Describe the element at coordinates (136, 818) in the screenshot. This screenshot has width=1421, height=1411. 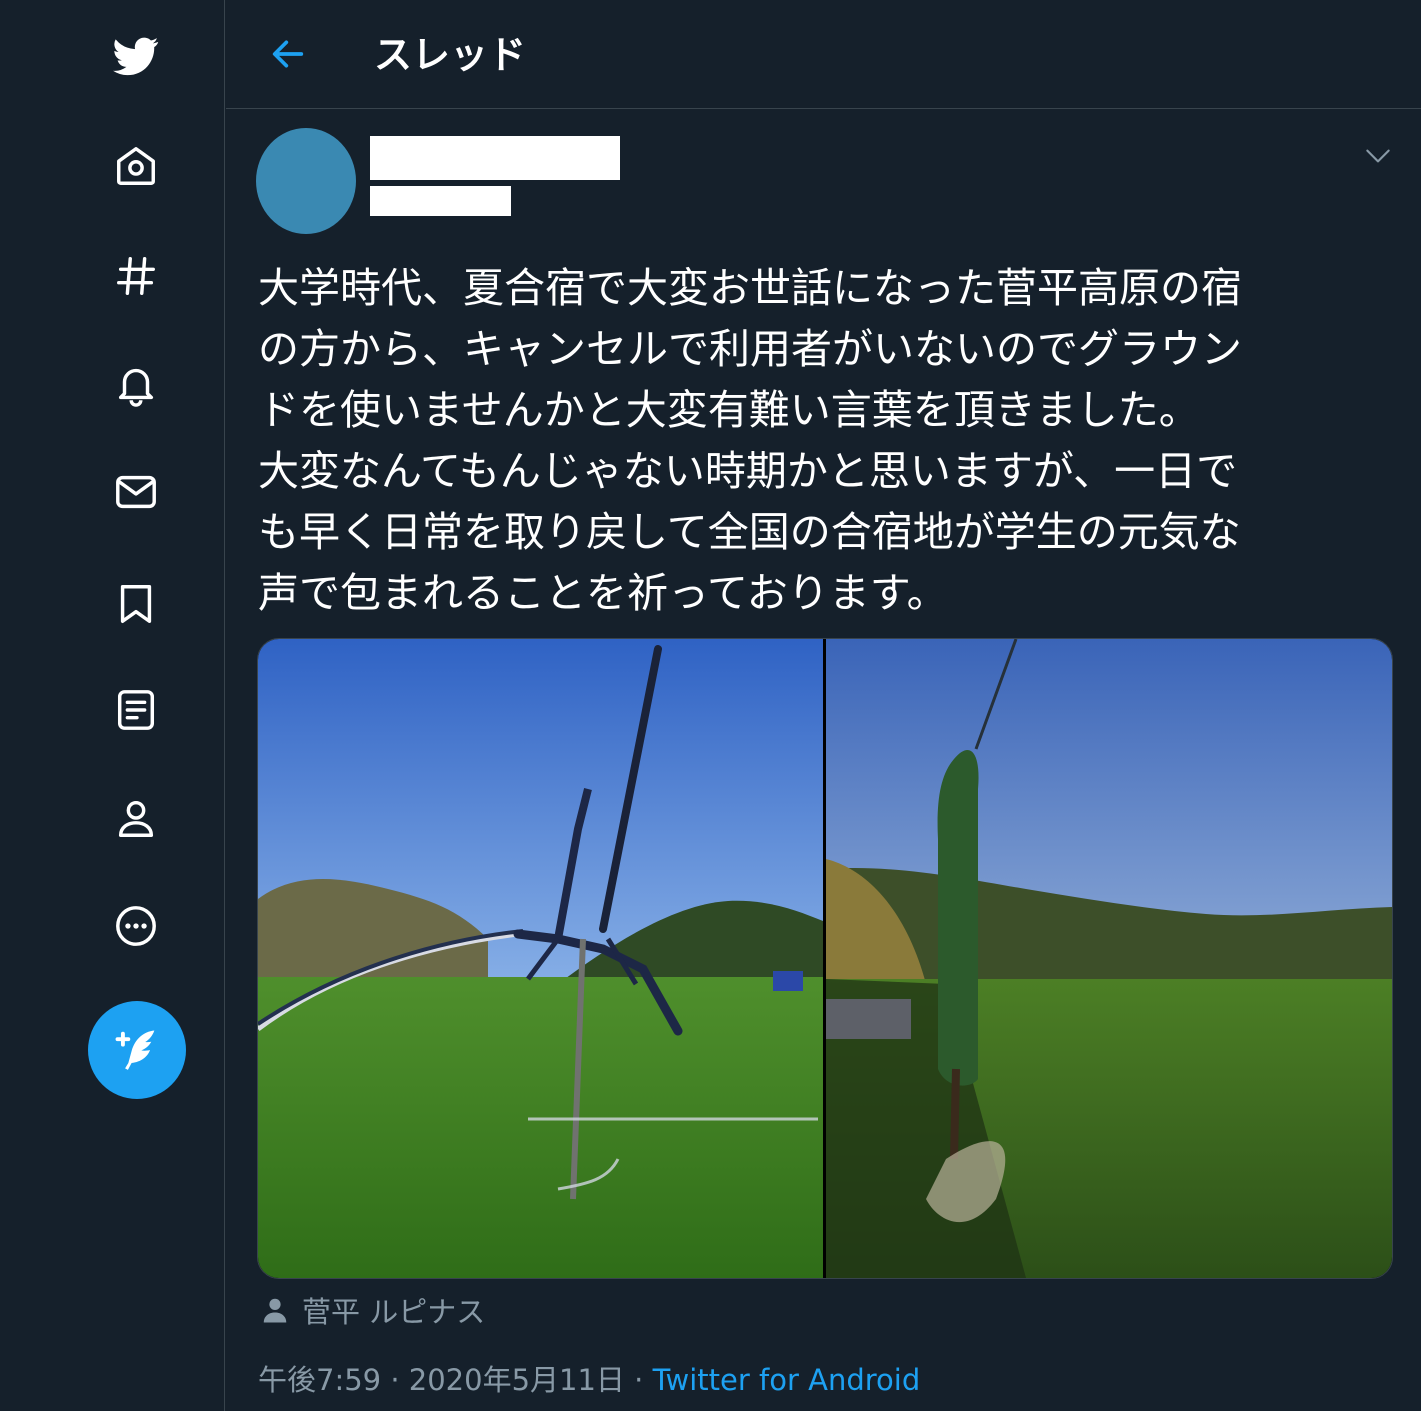
I see `profile-icon` at that location.